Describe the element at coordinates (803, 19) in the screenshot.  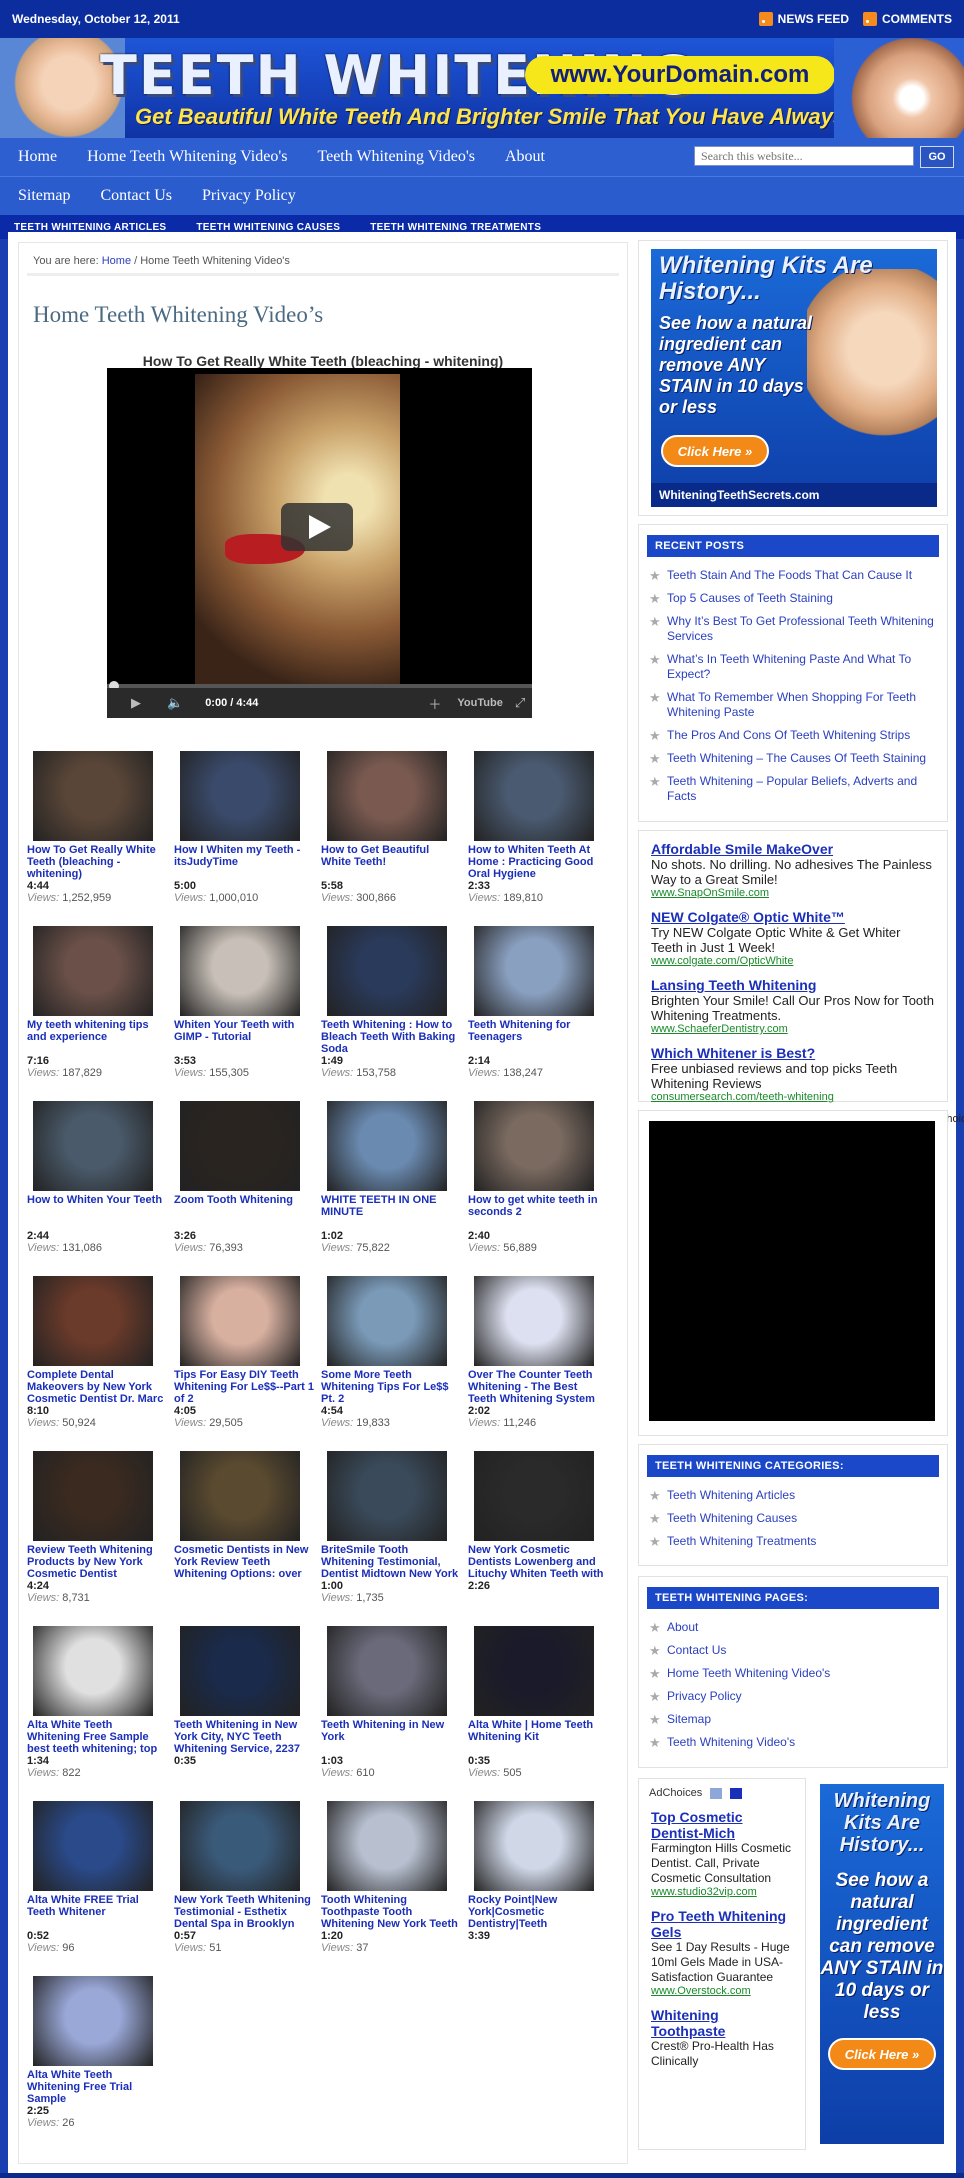
I see `news-feed-link: NEWS FEED` at that location.